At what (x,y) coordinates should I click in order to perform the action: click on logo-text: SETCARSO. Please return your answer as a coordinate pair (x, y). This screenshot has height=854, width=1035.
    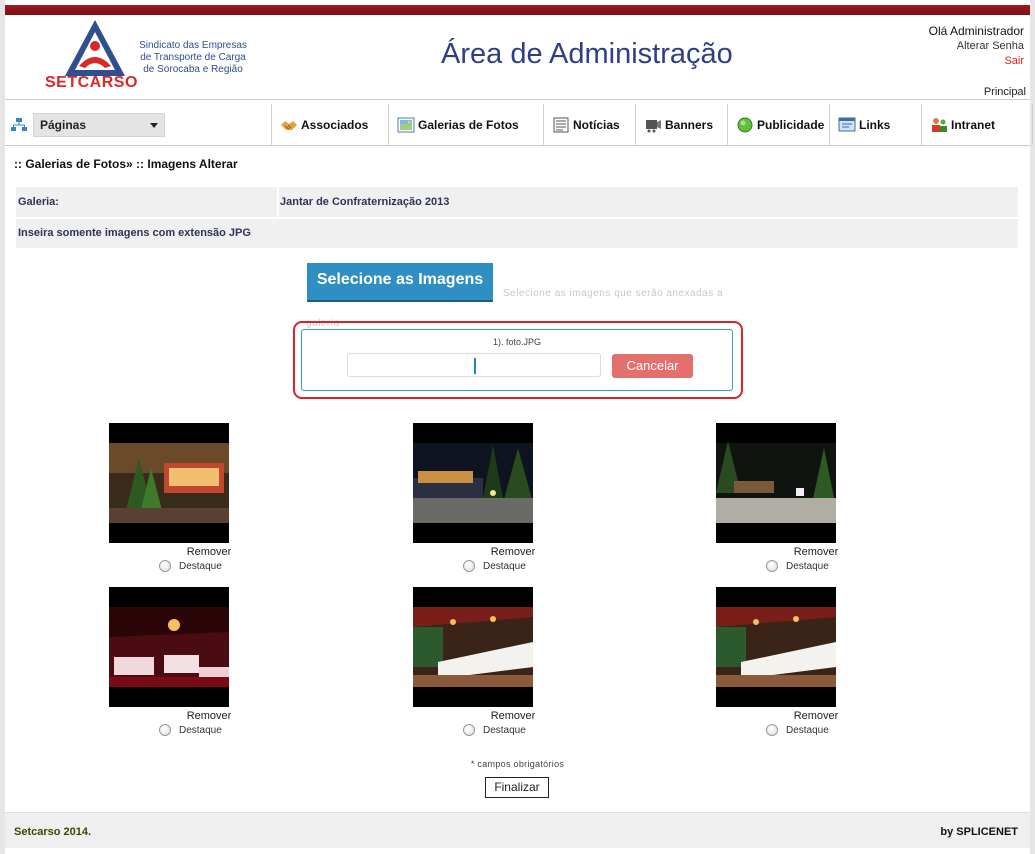
    Looking at the image, I should click on (91, 82).